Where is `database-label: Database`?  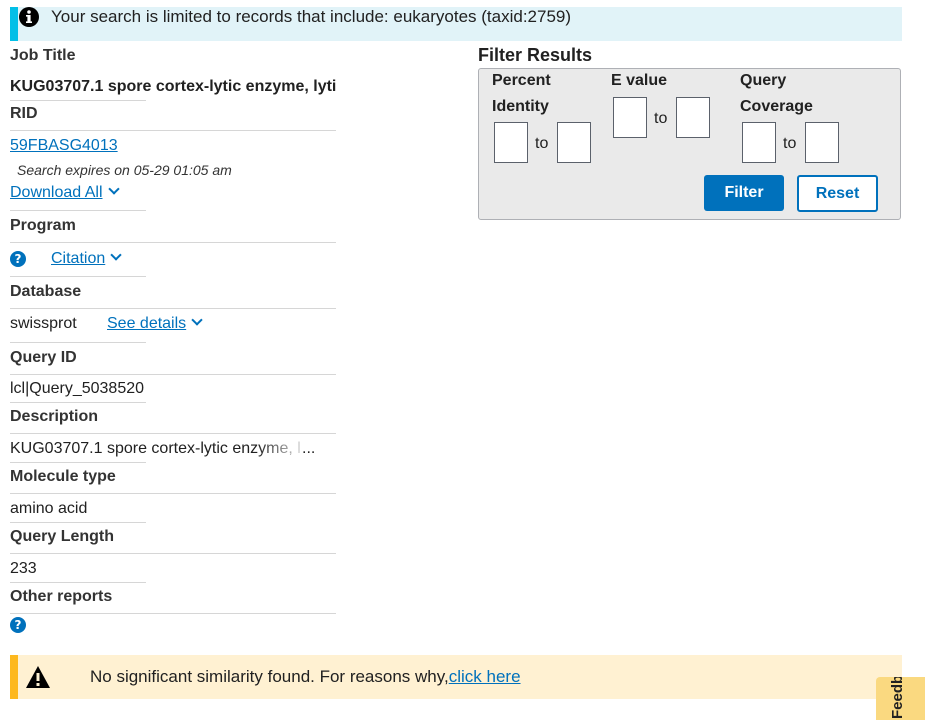
database-label: Database is located at coordinates (46, 291).